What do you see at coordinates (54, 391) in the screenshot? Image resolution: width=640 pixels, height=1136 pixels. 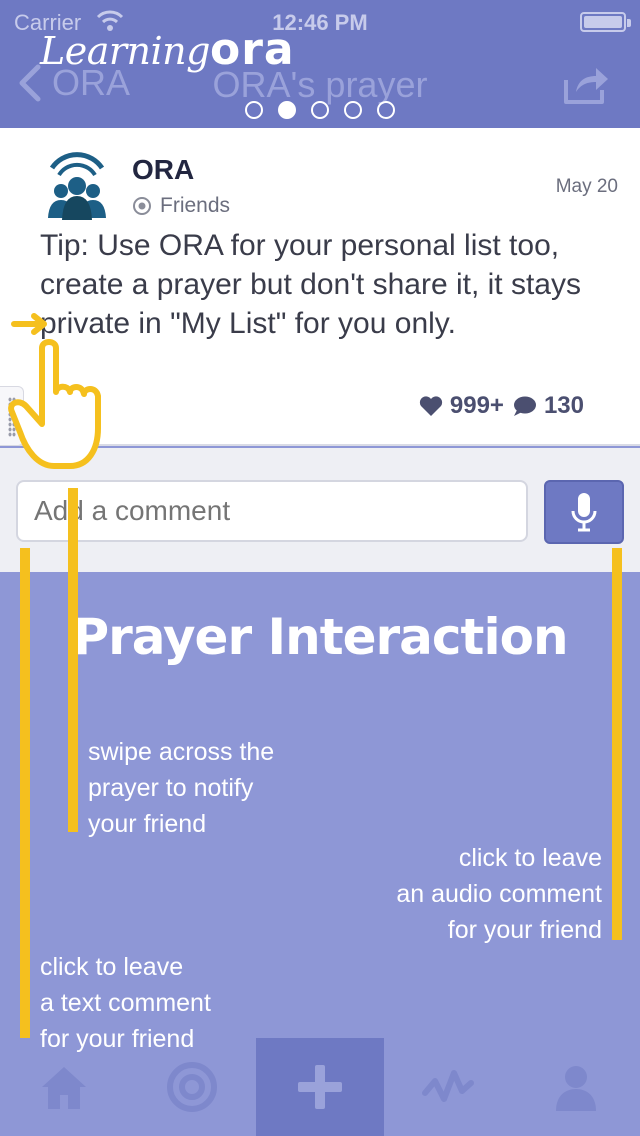 I see `swipe-hand-icon` at bounding box center [54, 391].